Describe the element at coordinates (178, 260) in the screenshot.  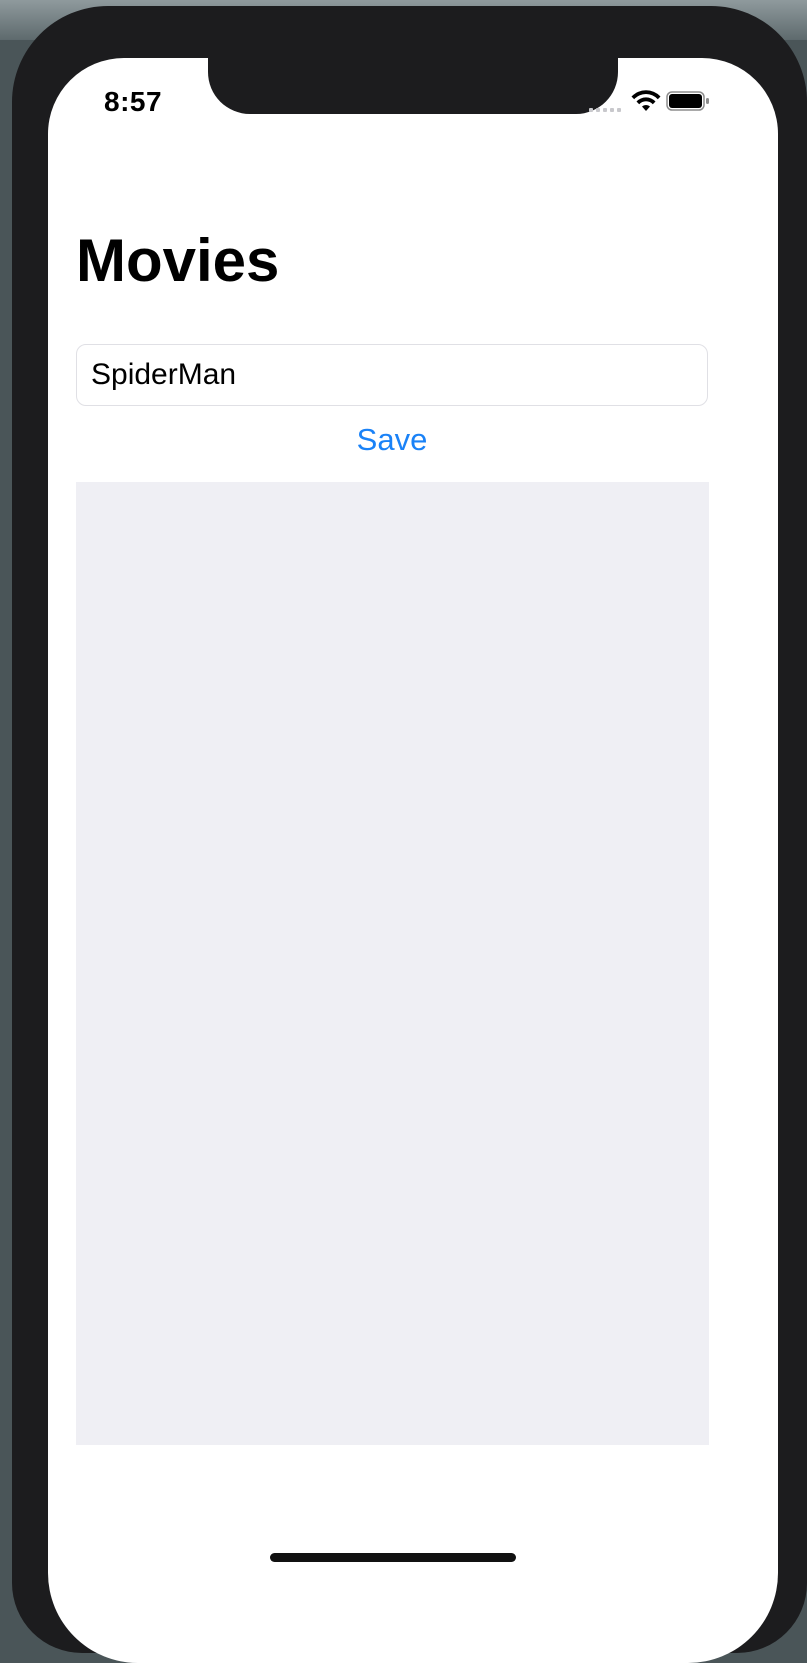
I see `page-title: Movies` at that location.